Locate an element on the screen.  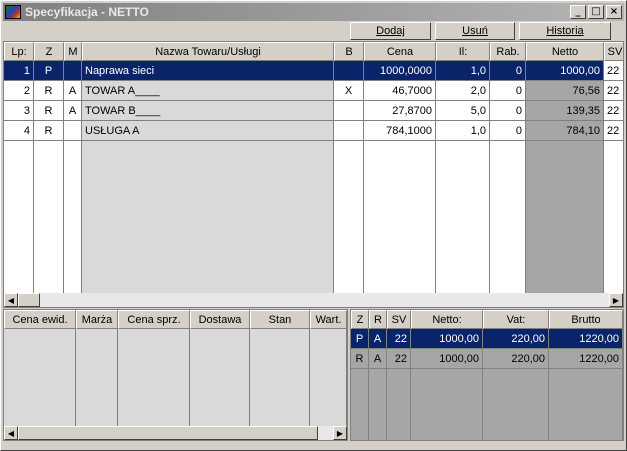
details-header-1: Marża is located at coordinates (97, 319).